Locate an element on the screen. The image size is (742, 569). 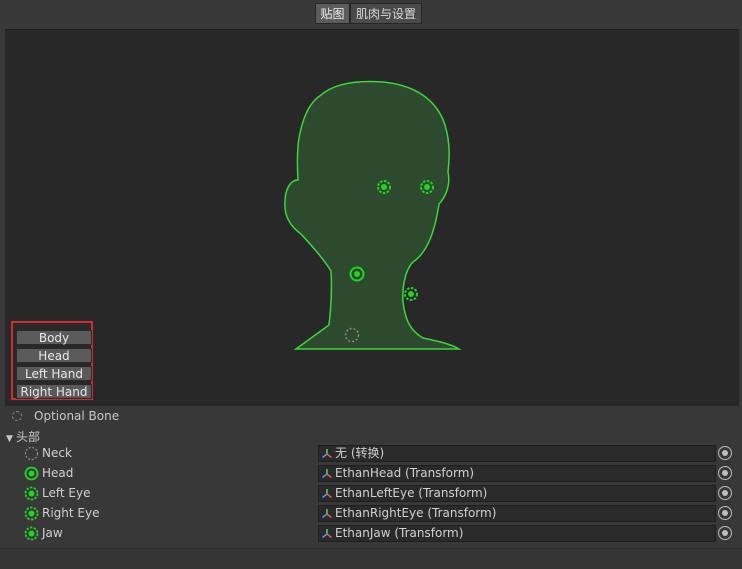
bone-transform-field: EthanJaw (Transform) is located at coordinates (517, 533).